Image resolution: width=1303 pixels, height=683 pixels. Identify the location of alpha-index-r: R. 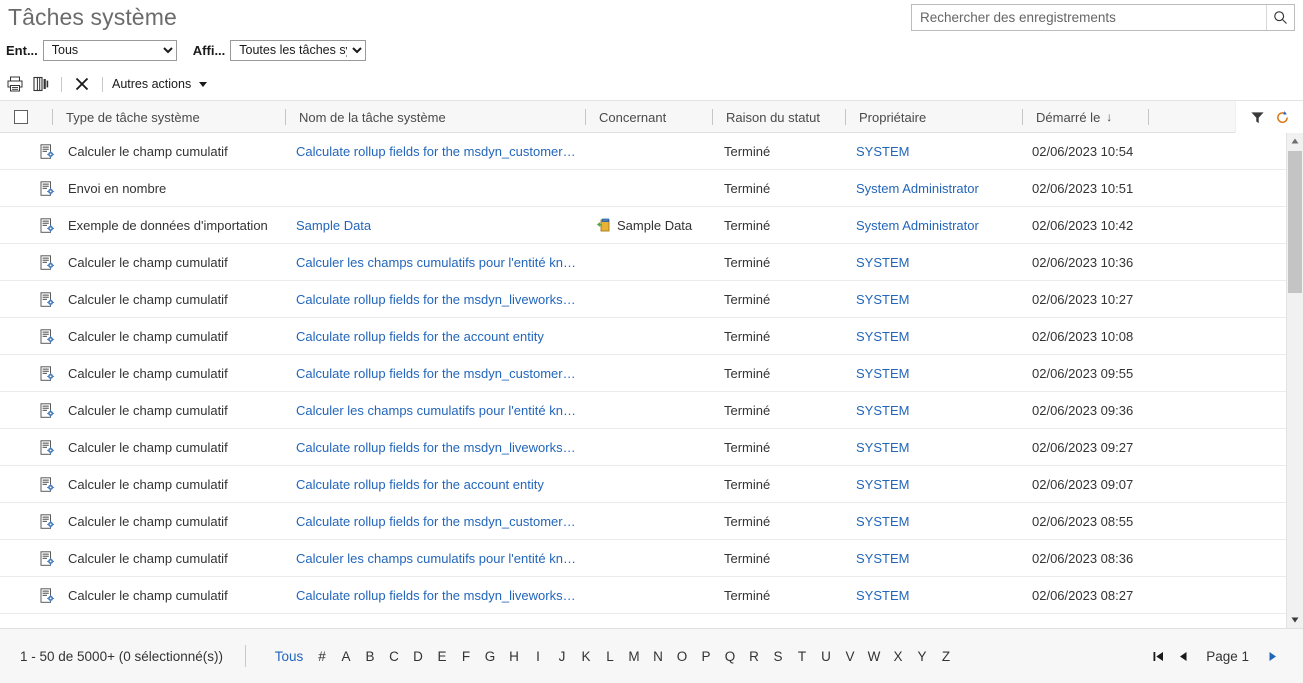
(754, 656).